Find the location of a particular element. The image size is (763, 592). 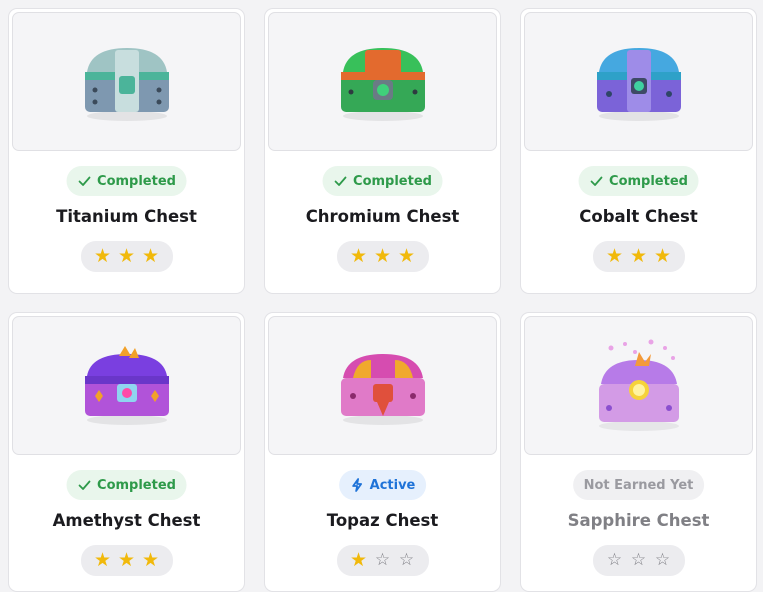

chest-card: Completed Amethyst Chest ★ ★ ★ is located at coordinates (126, 452).